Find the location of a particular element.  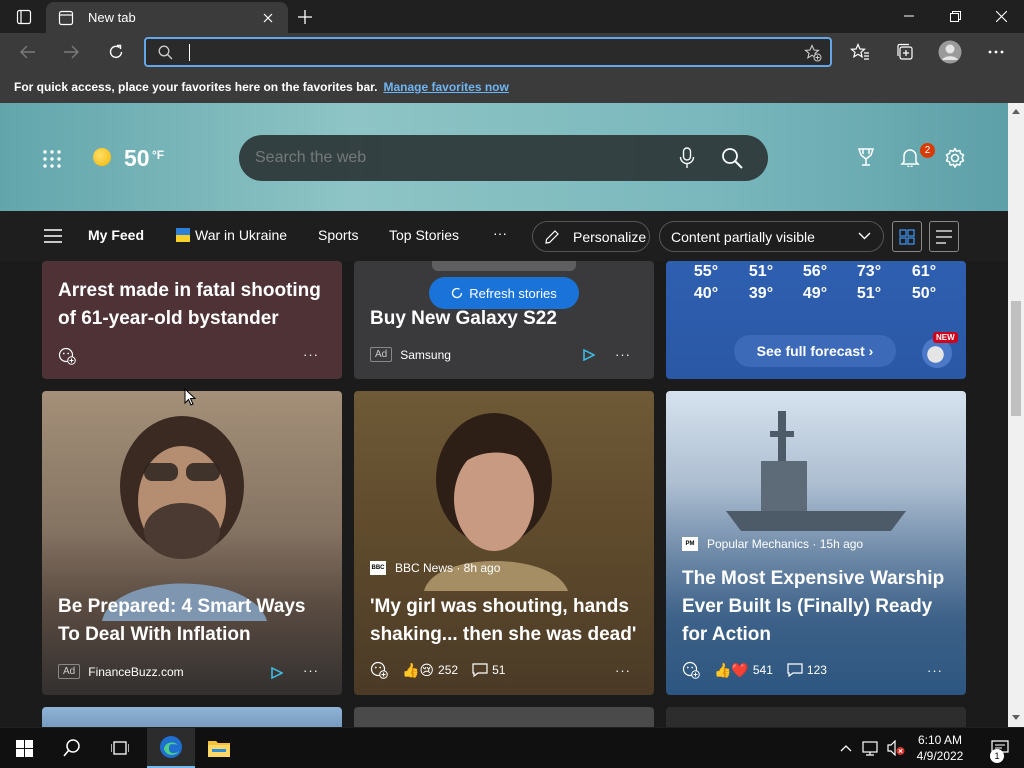

forecast-day-4: 73° 51° is located at coordinates (869, 283).